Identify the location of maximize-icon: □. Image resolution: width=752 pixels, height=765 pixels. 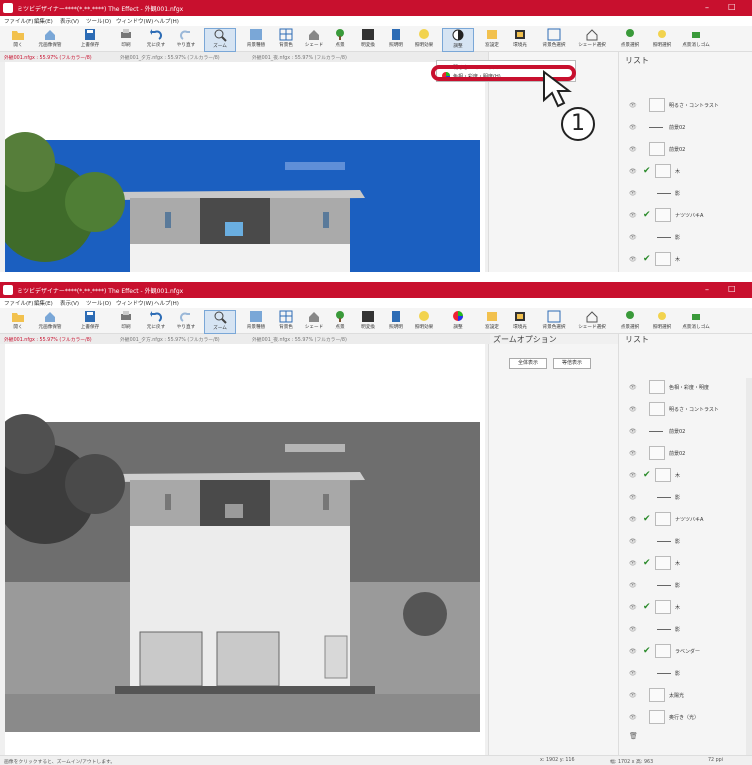
(732, 6).